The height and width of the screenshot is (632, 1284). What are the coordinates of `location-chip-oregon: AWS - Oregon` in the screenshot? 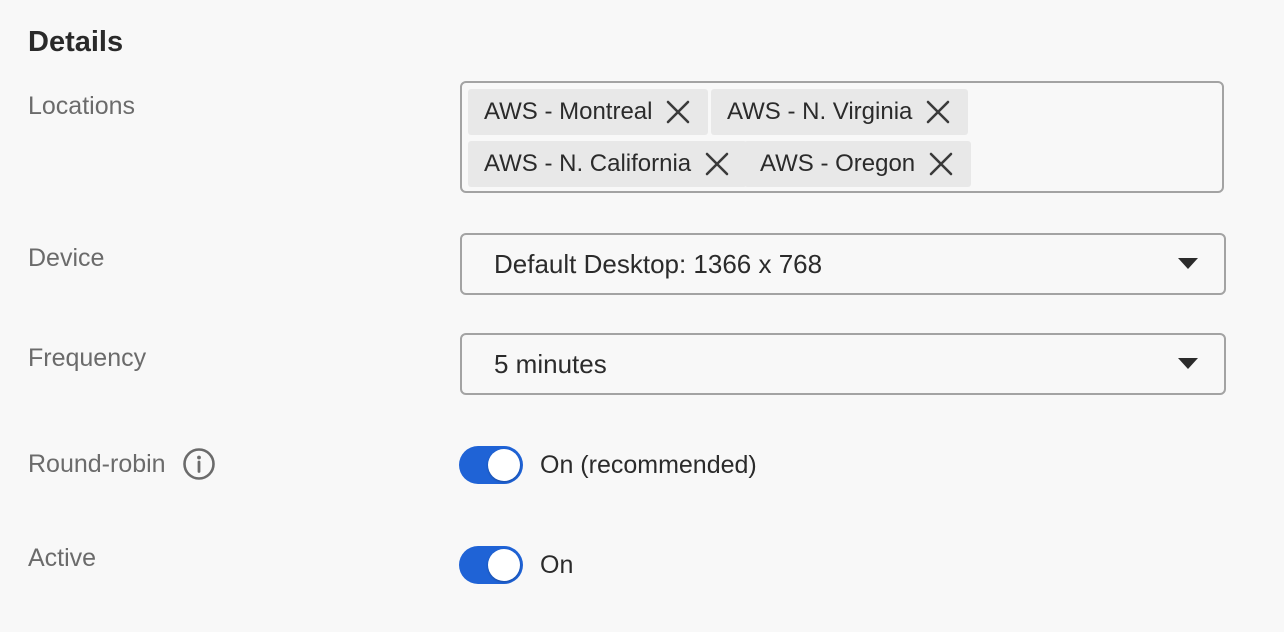 It's located at (858, 164).